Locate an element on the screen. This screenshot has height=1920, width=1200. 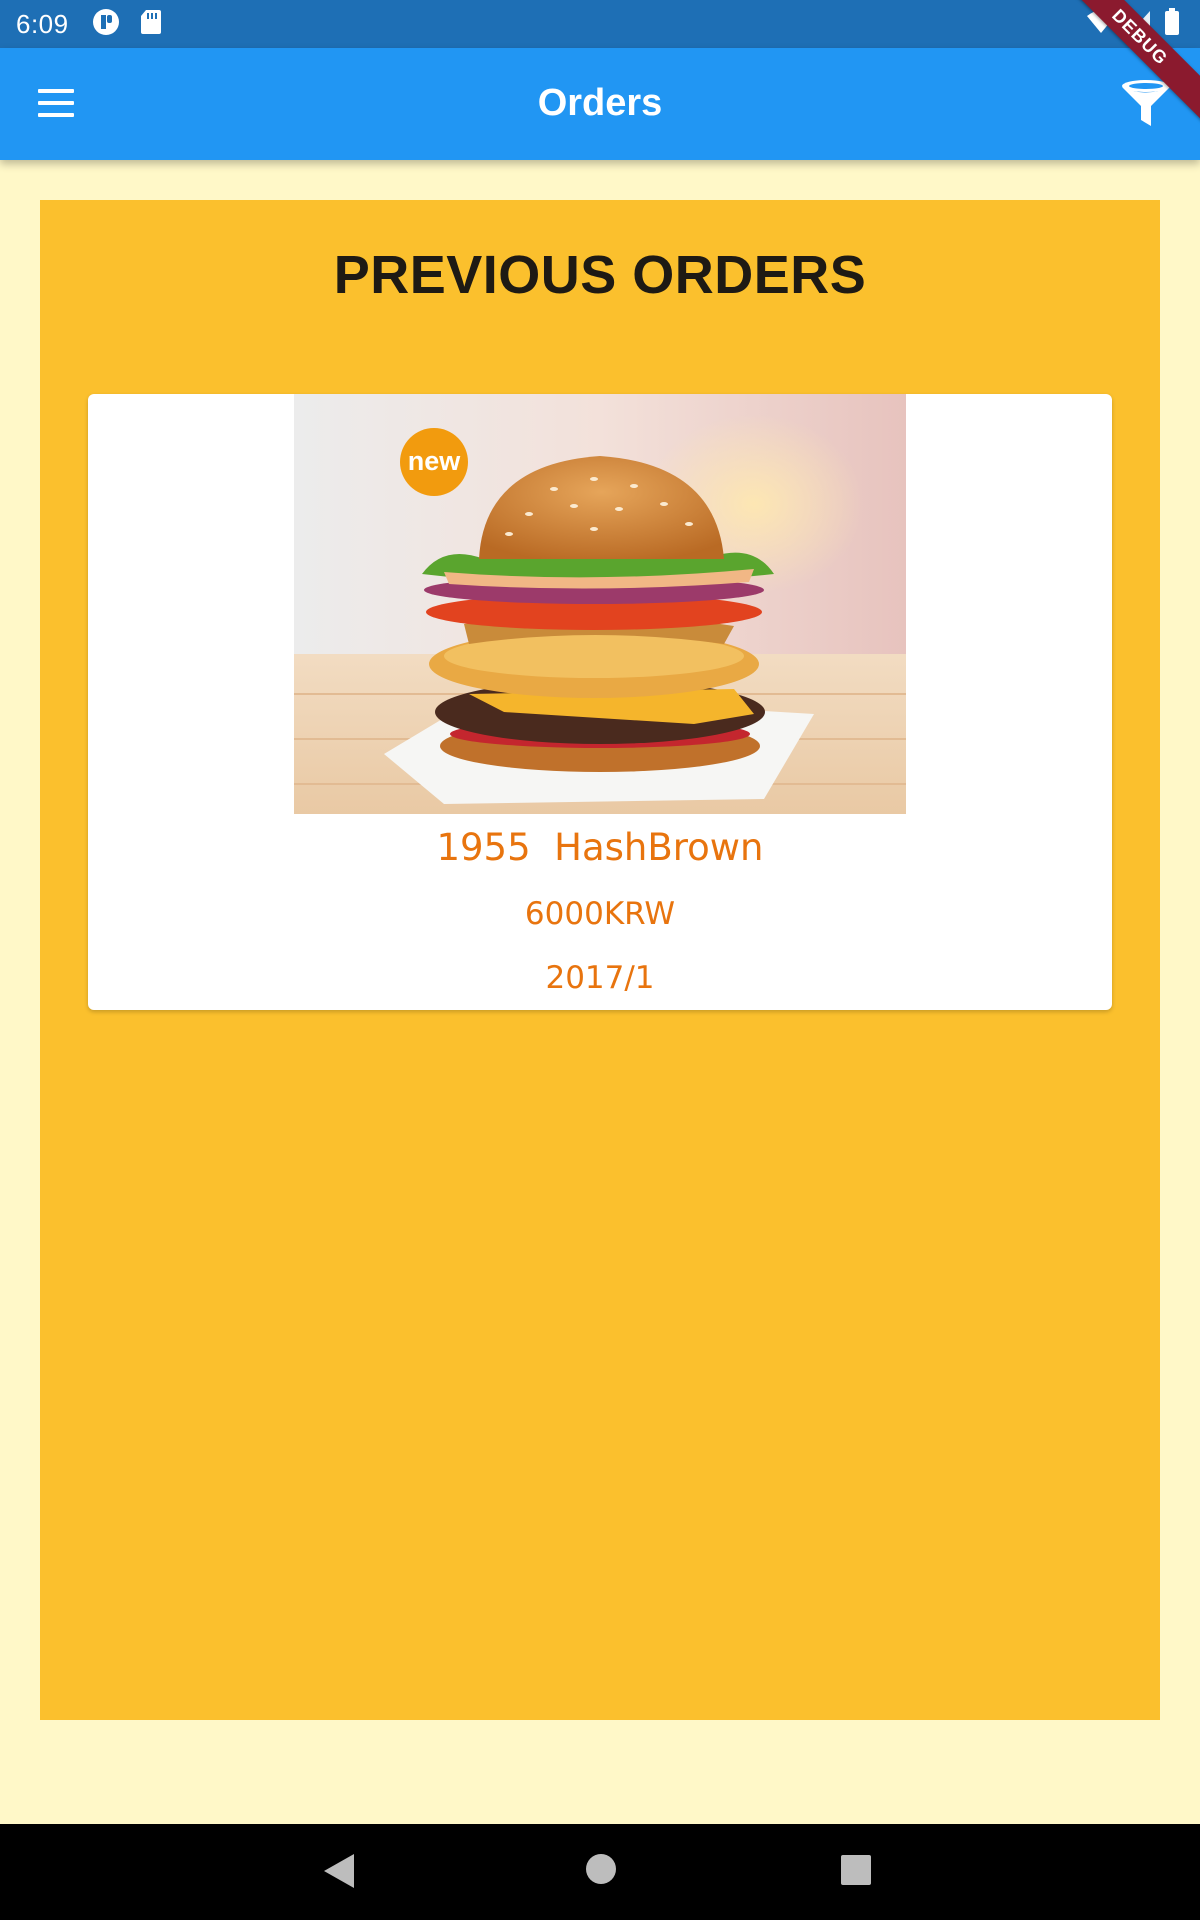
app-bar: Orders is located at coordinates (600, 104).